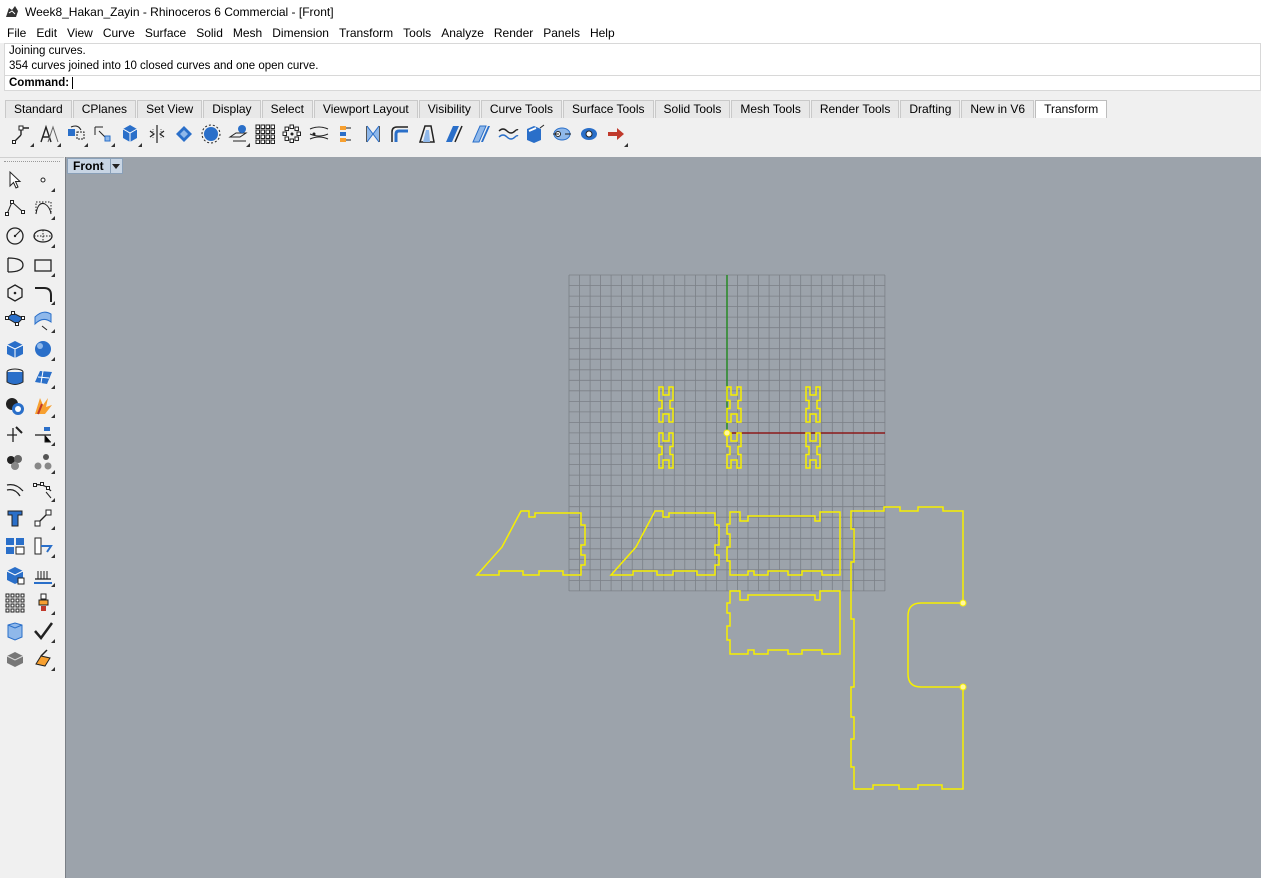  I want to click on sphere-tool-button, so click(43, 349).